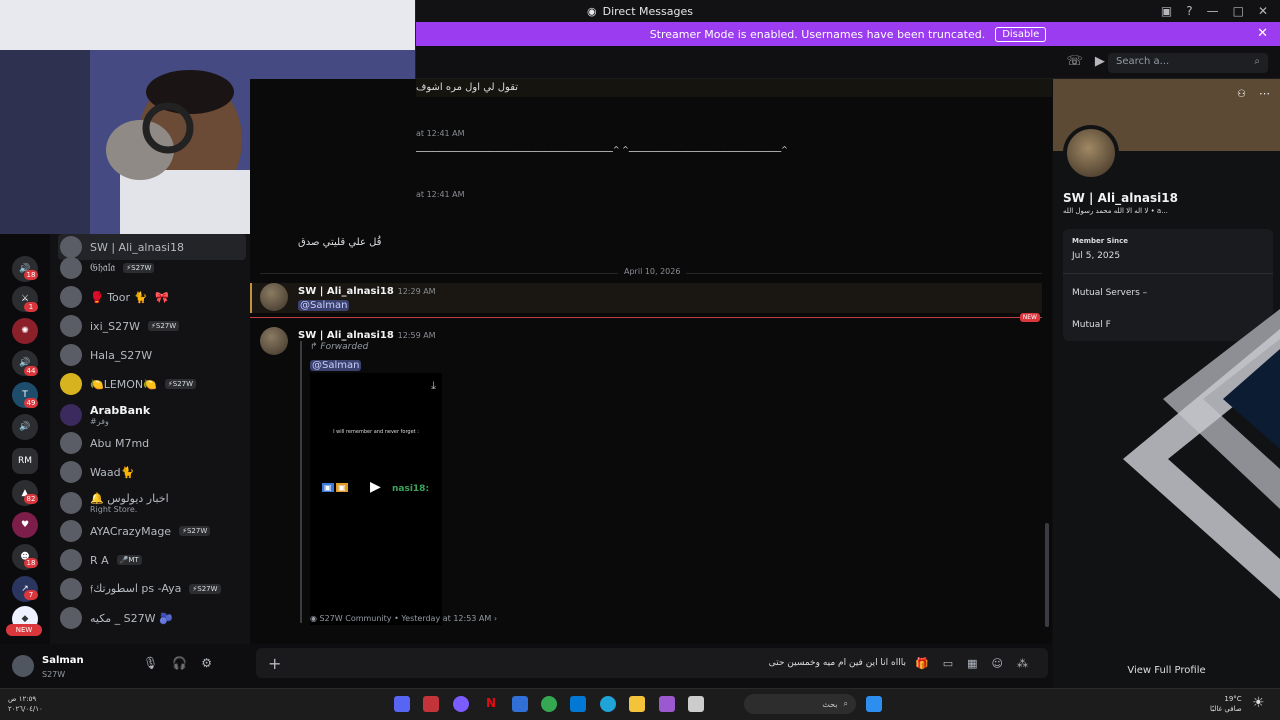 Image resolution: width=1280 pixels, height=720 pixels. Describe the element at coordinates (152, 415) in the screenshot. I see `dm-item: ArabBank #وفر` at that location.